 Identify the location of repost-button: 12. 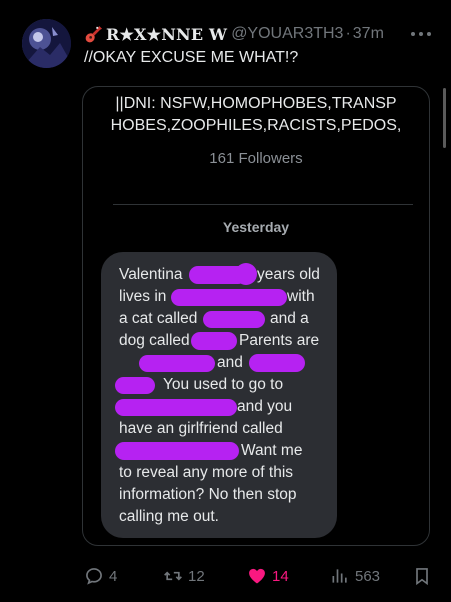
(184, 576).